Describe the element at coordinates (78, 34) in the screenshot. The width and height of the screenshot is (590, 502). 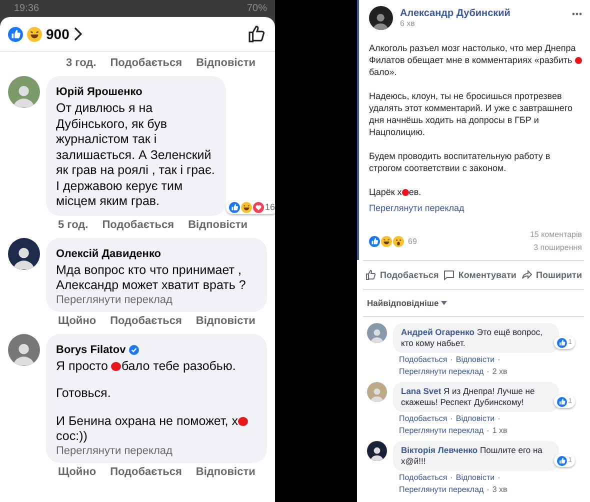
I see `chevron-right-icon` at that location.